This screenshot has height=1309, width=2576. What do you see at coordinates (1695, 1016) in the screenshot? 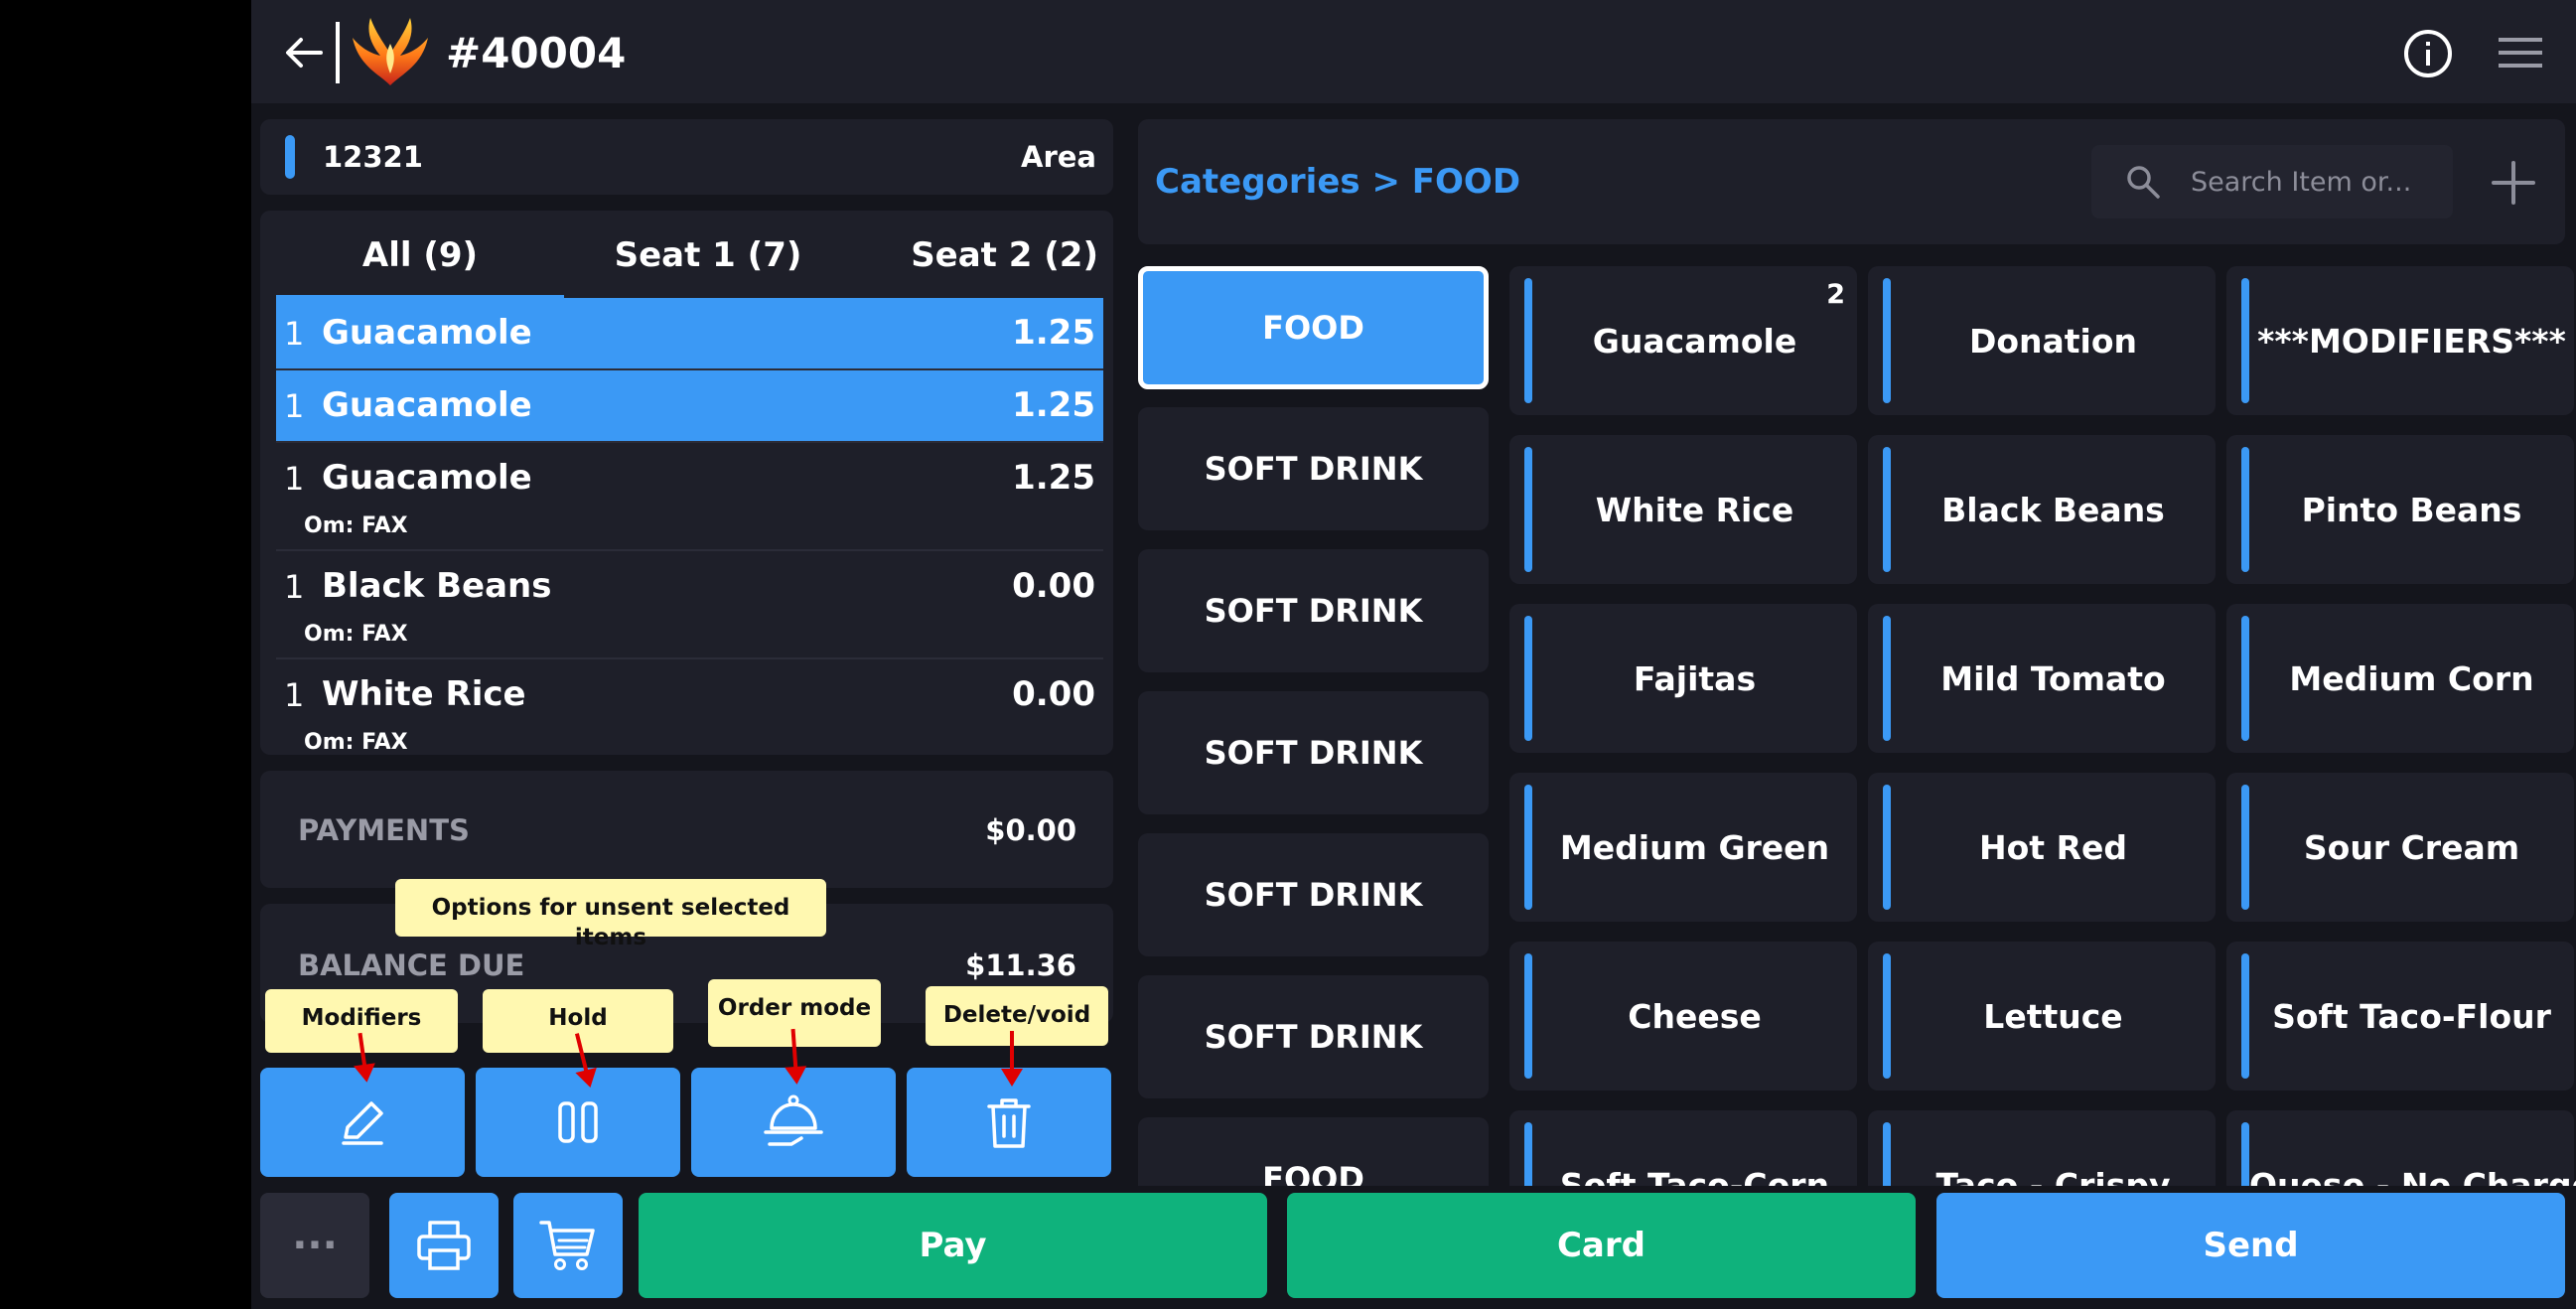
I see `item-label: Cheese` at bounding box center [1695, 1016].